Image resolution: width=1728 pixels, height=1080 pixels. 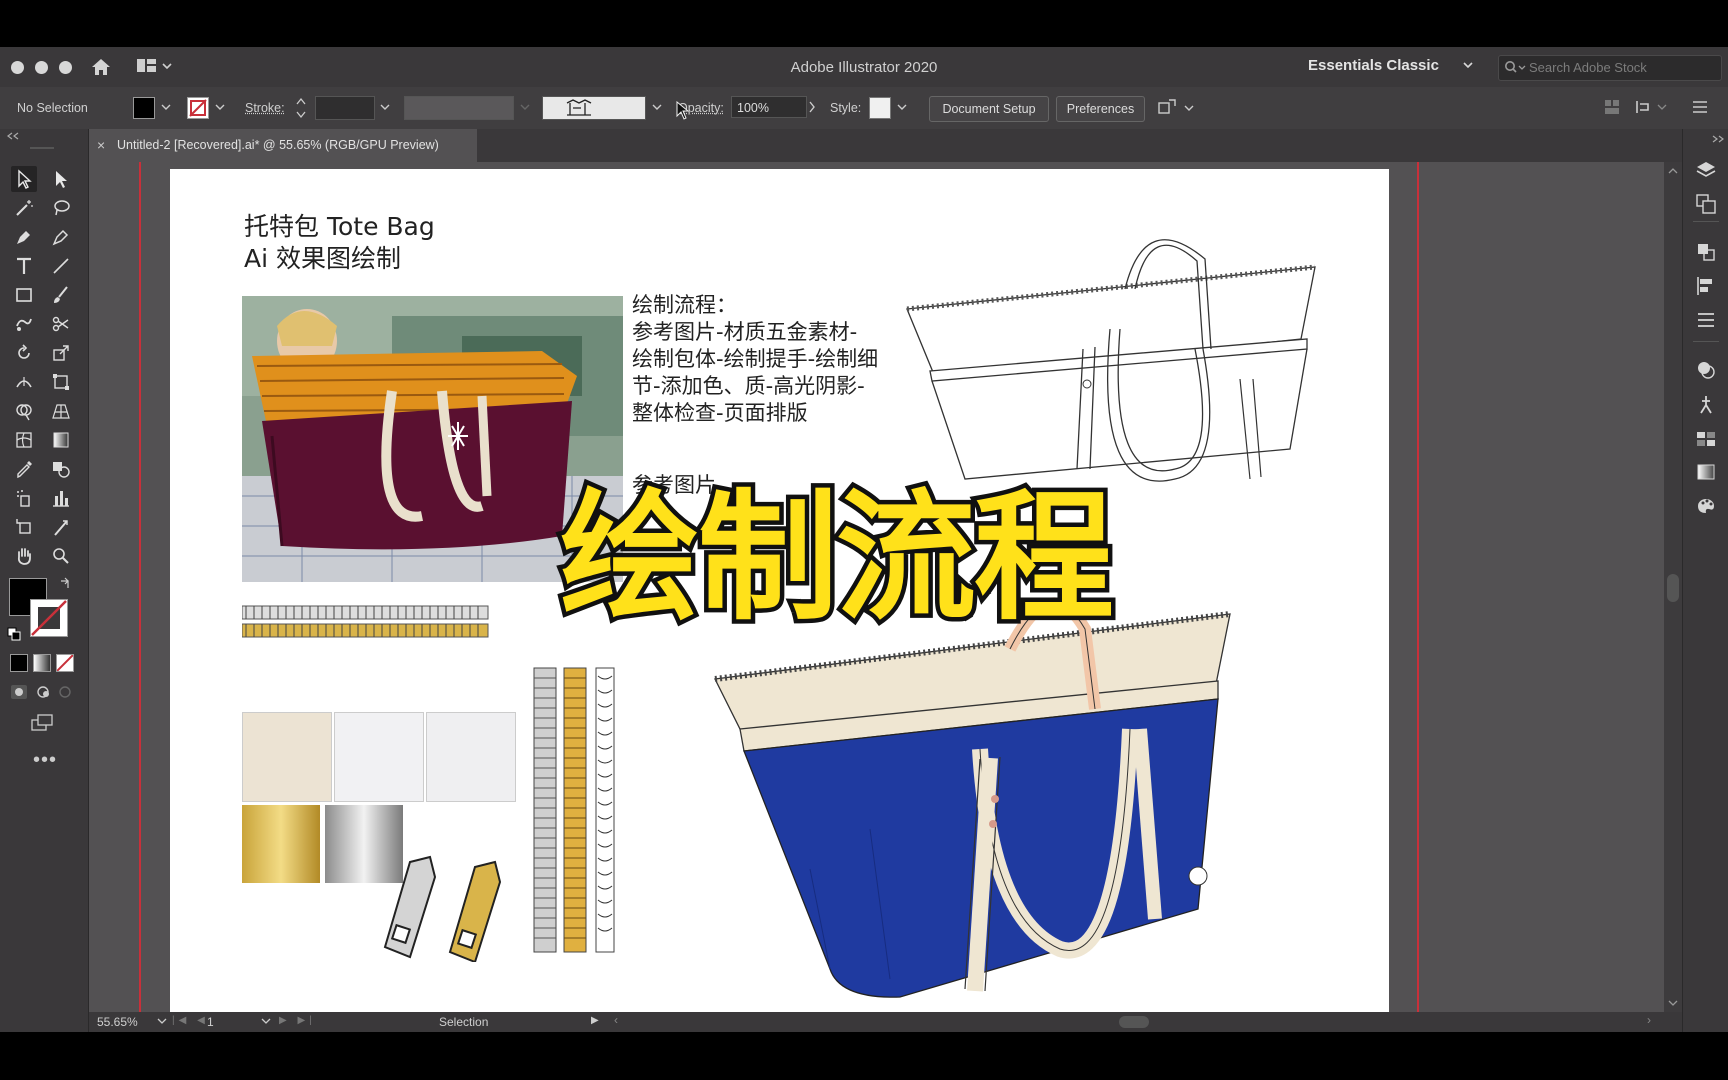 What do you see at coordinates (24, 556) in the screenshot?
I see `hand-tool-icon` at bounding box center [24, 556].